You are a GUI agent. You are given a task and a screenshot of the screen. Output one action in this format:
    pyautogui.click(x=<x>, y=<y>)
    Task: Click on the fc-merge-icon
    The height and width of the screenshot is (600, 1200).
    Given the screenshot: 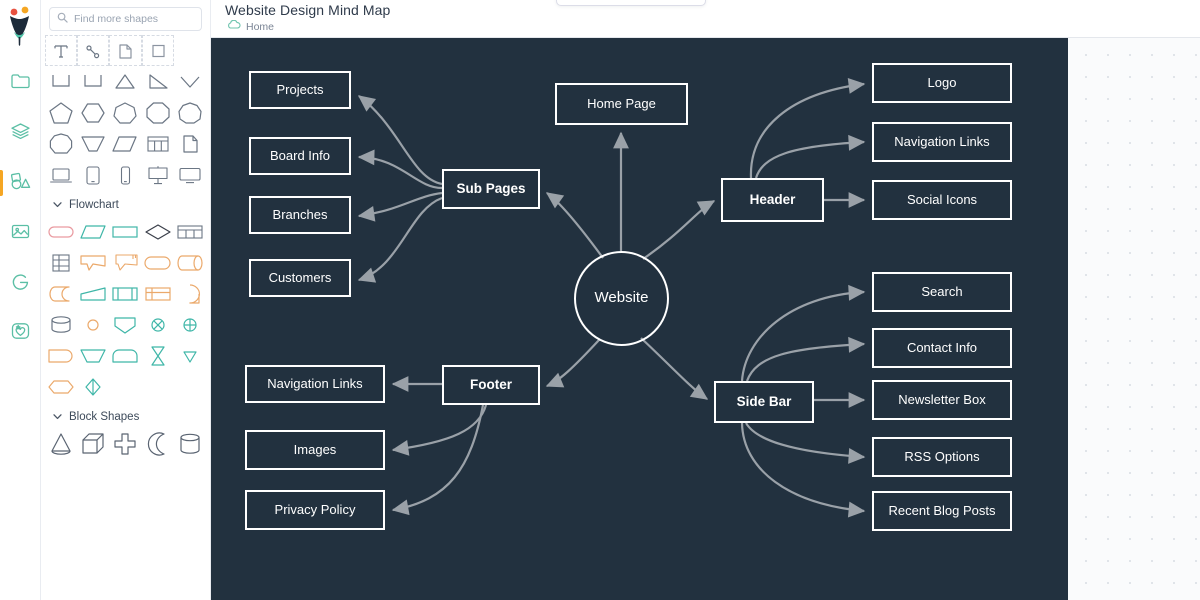 What is the action you would take?
    pyautogui.click(x=158, y=355)
    